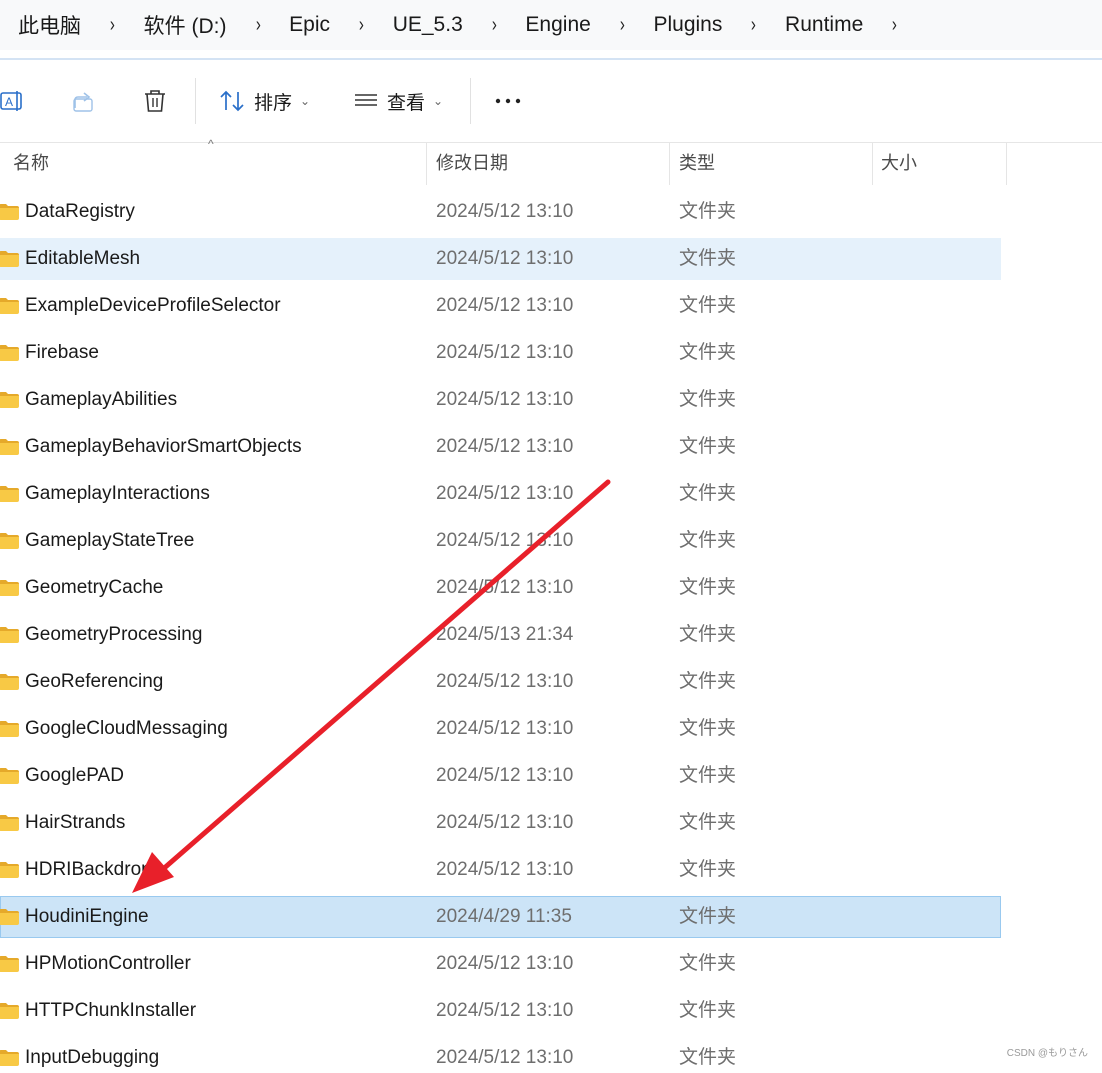  What do you see at coordinates (87, 916) in the screenshot?
I see `file-name: HoudiniEngine` at bounding box center [87, 916].